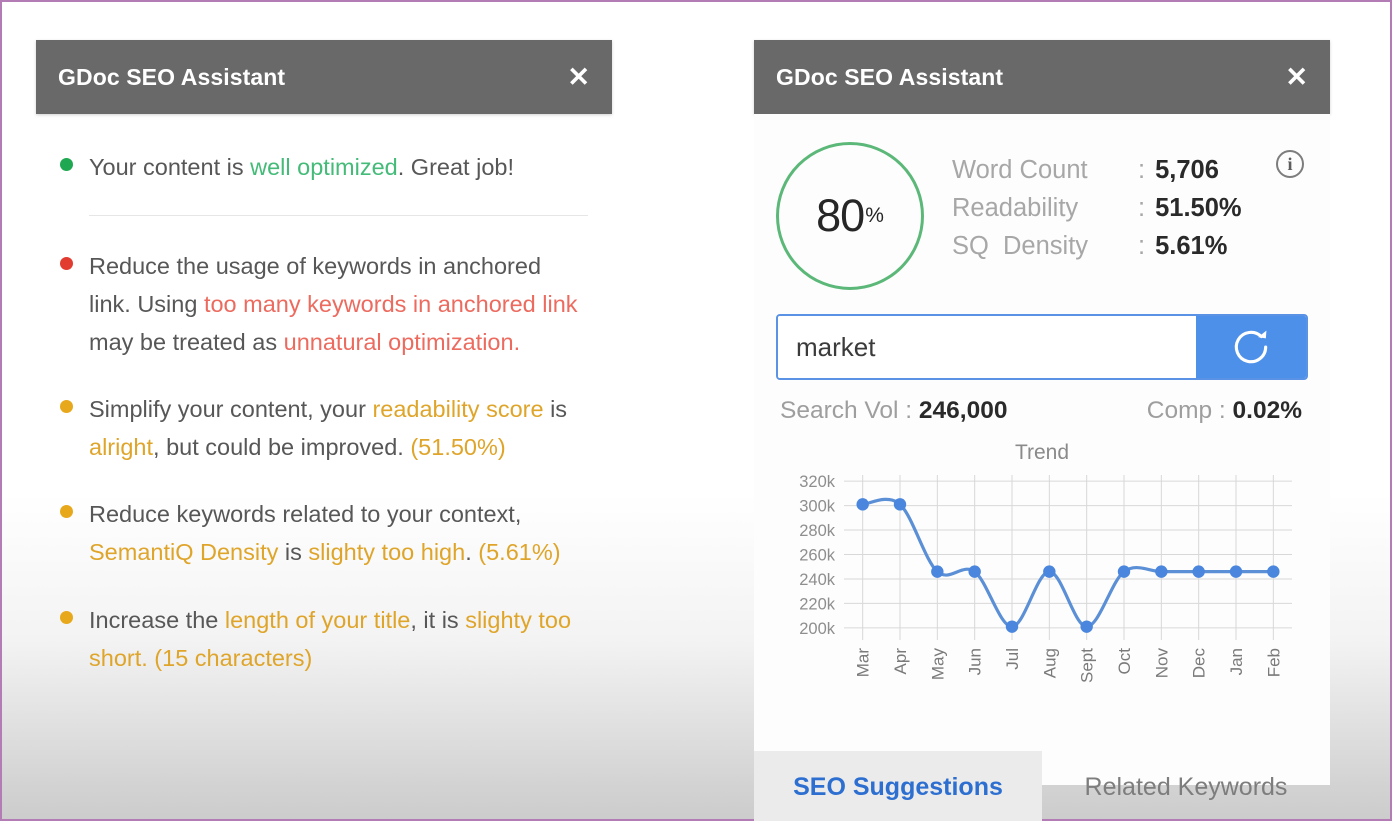  What do you see at coordinates (975, 661) in the screenshot?
I see `x-axis-tick-label: Jun` at bounding box center [975, 661].